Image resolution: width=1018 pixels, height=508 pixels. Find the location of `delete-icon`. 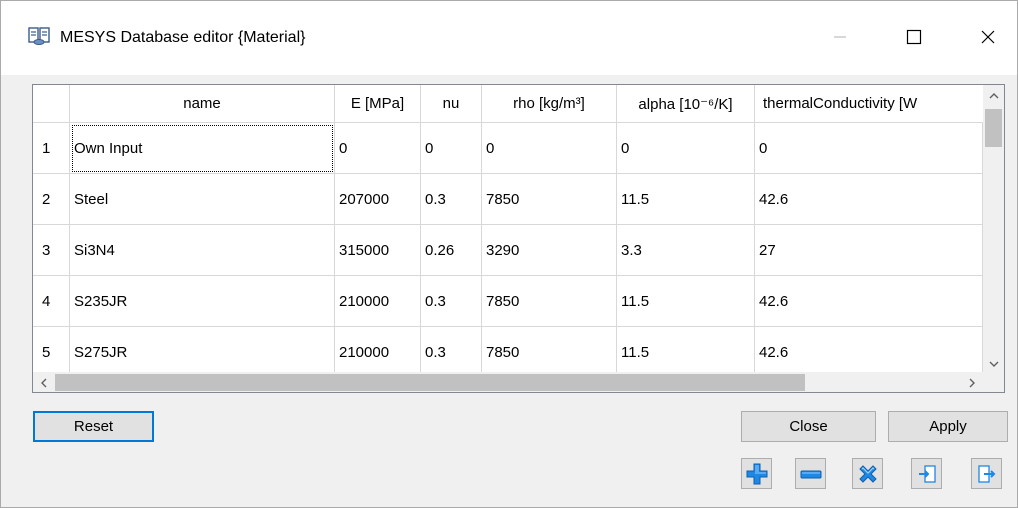

delete-icon is located at coordinates (867, 473).